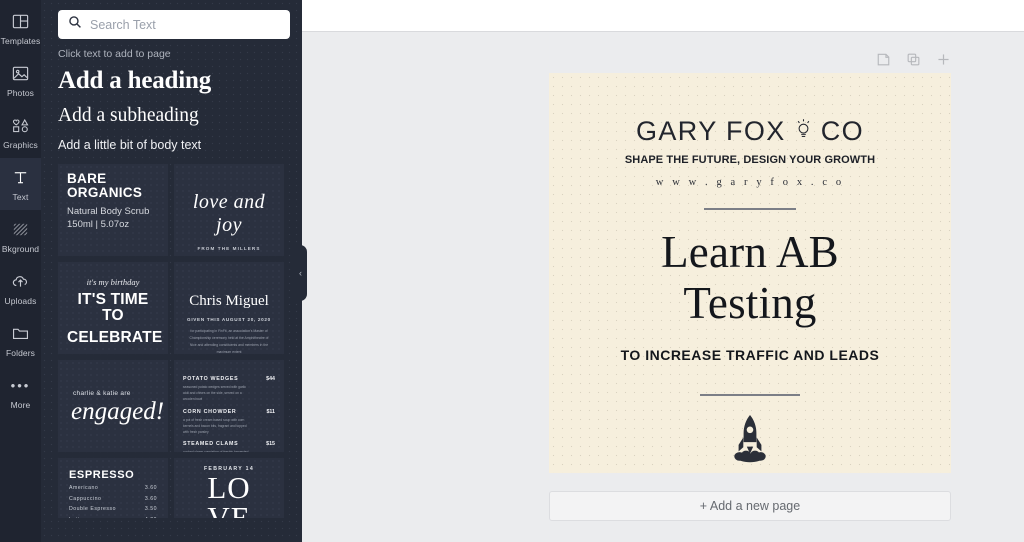 This screenshot has width=1024, height=542. Describe the element at coordinates (229, 510) in the screenshot. I see `template-big-line2: VE` at that location.